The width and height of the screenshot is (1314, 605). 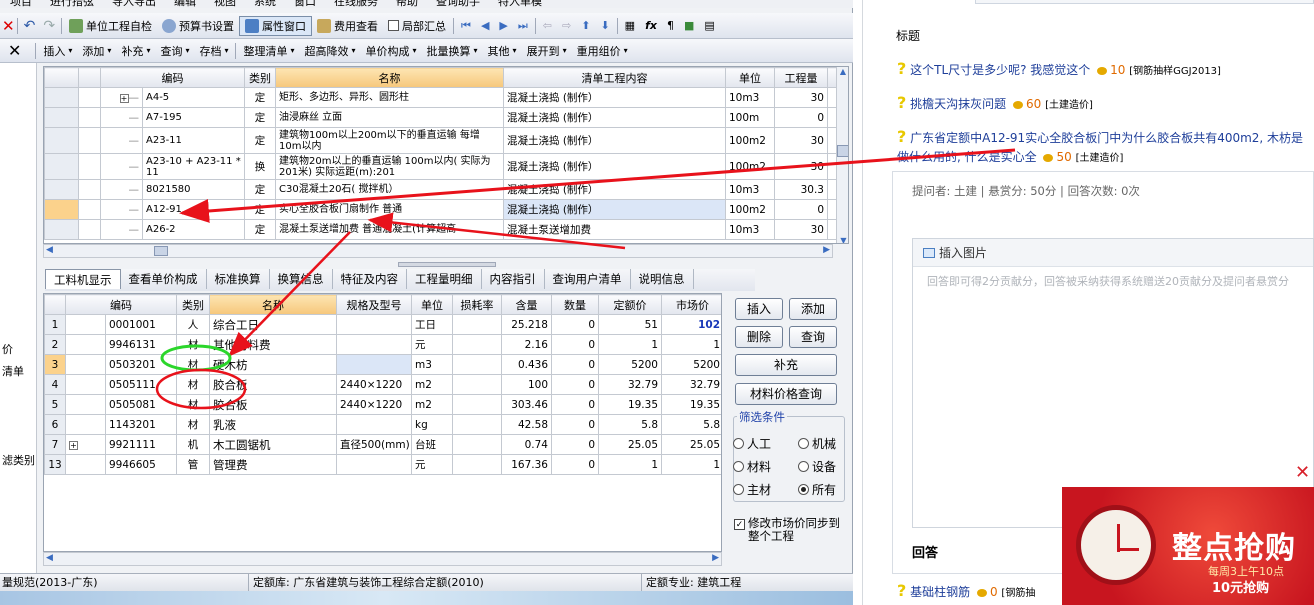 What do you see at coordinates (201, 389) in the screenshot?
I see `annotation-red-circle` at bounding box center [201, 389].